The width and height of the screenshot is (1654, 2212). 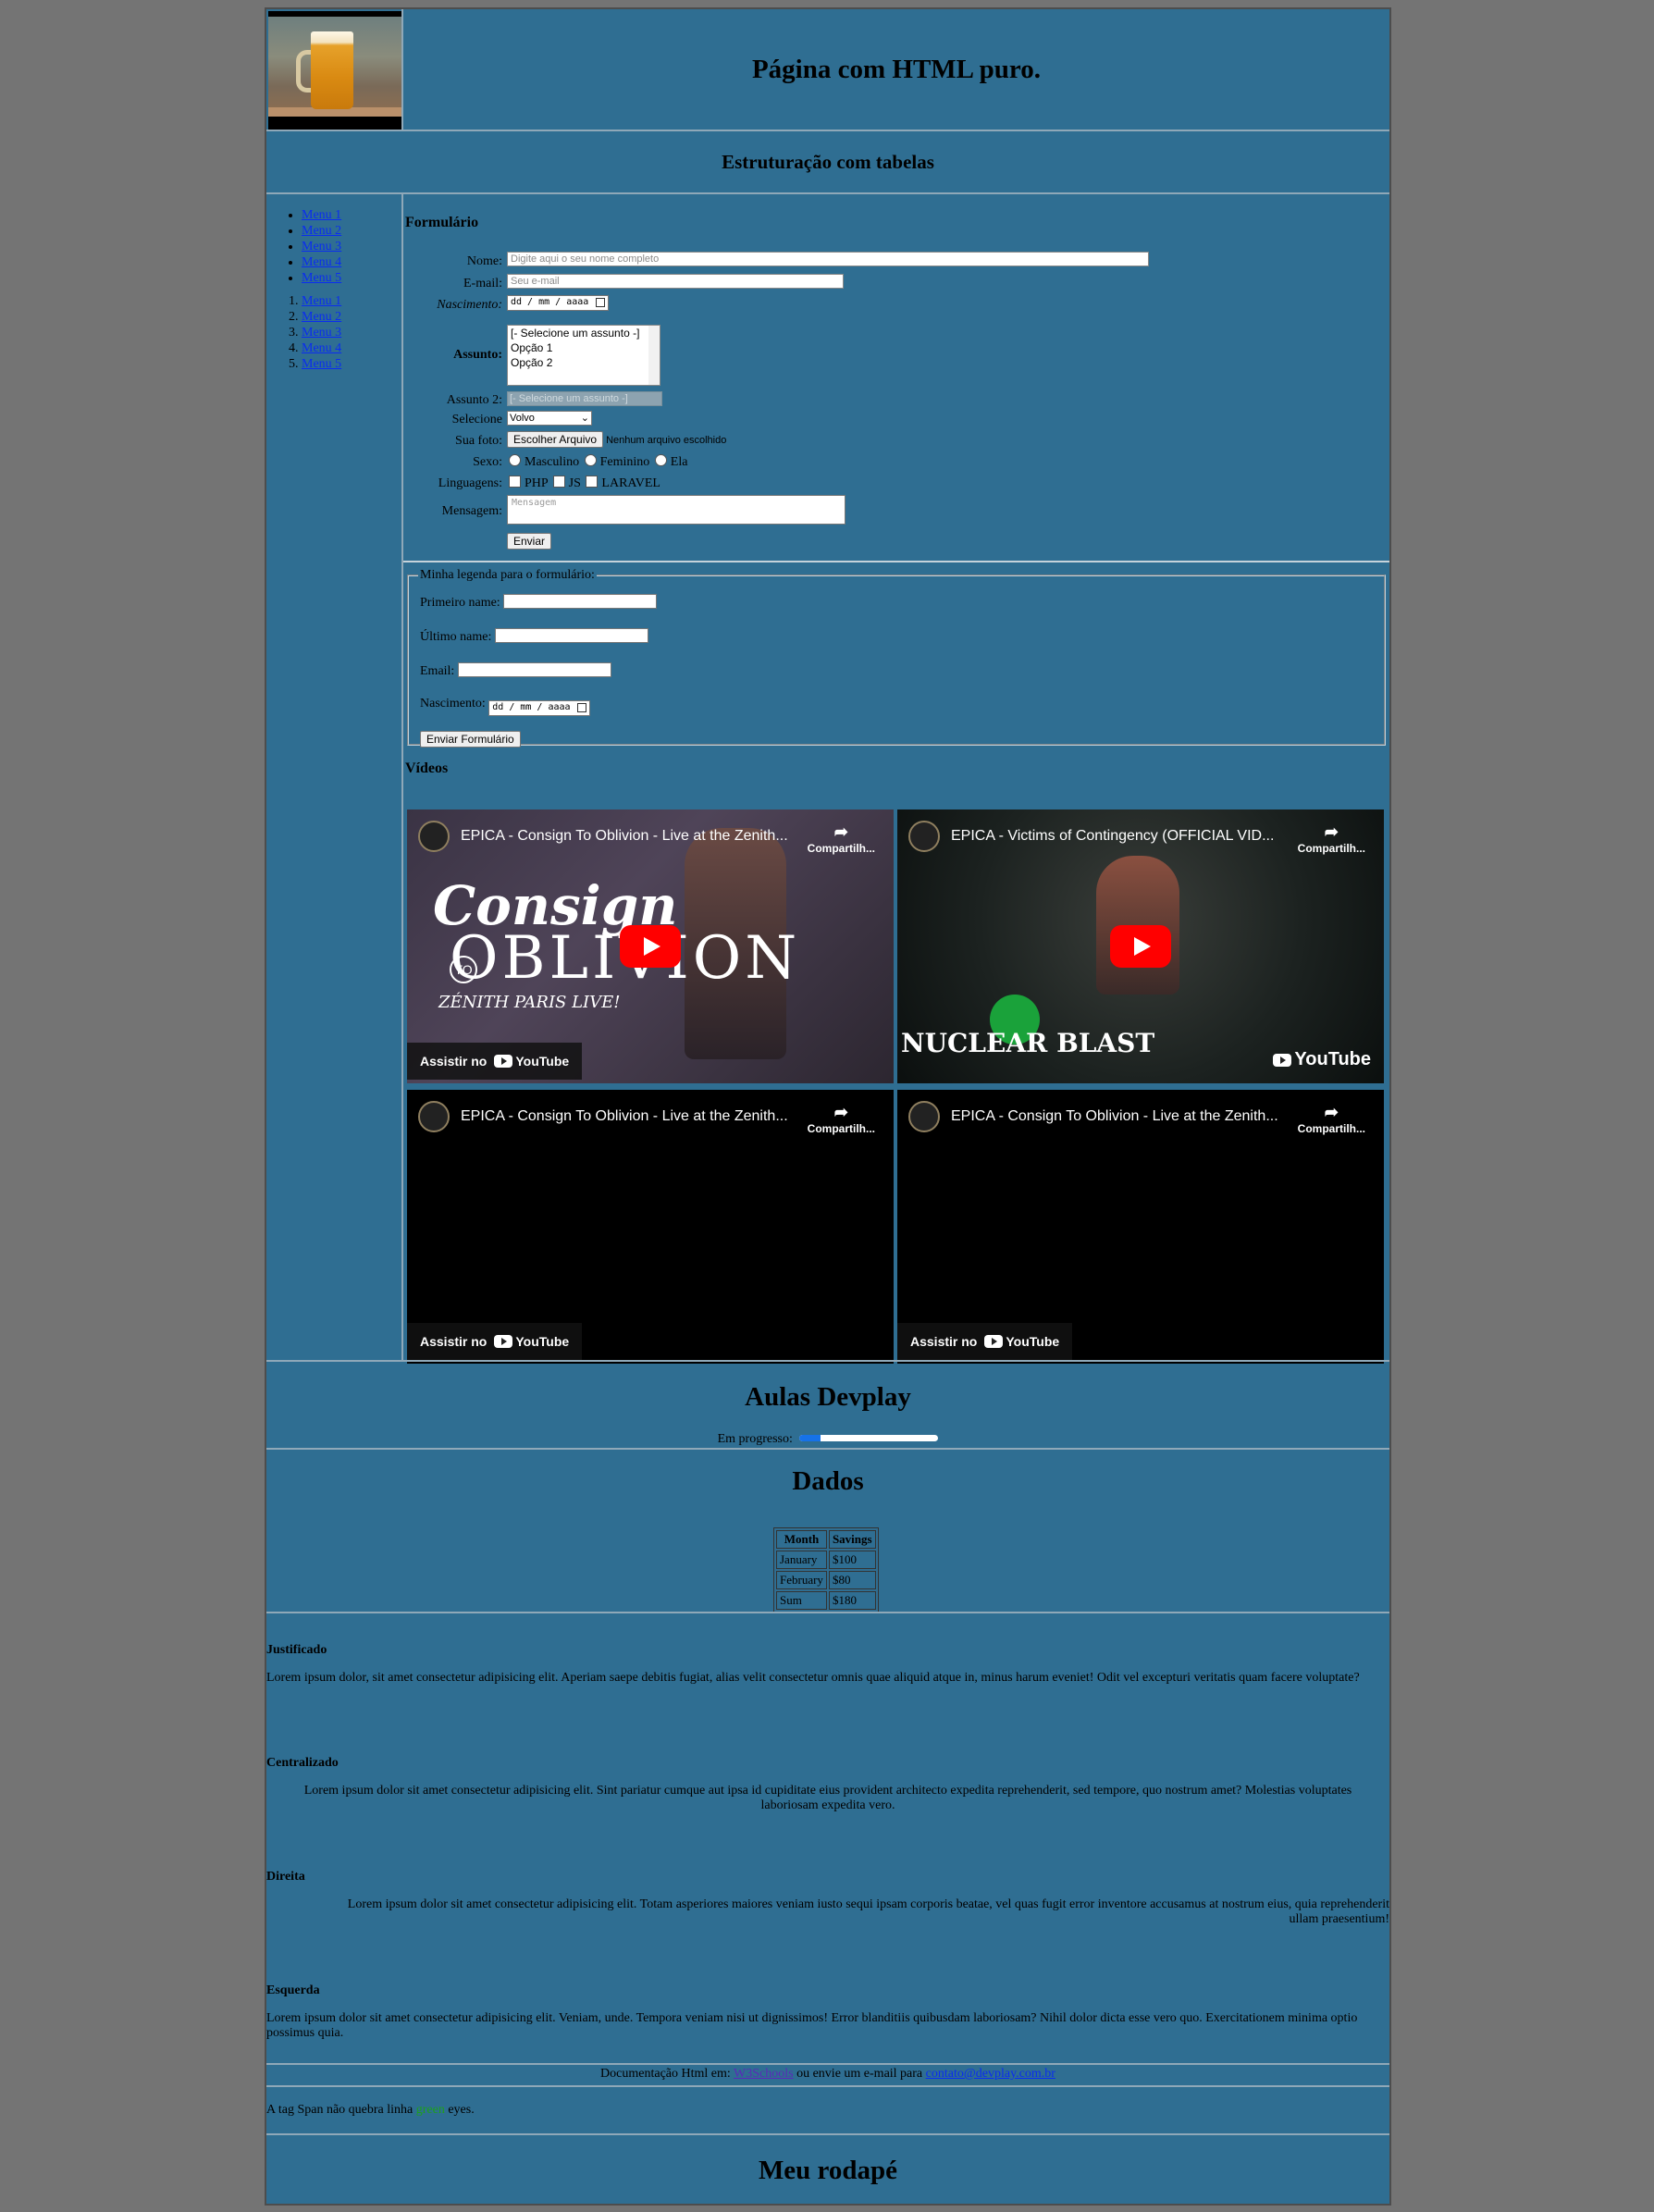 What do you see at coordinates (529, 541) in the screenshot?
I see `enviar-button: Enviar` at bounding box center [529, 541].